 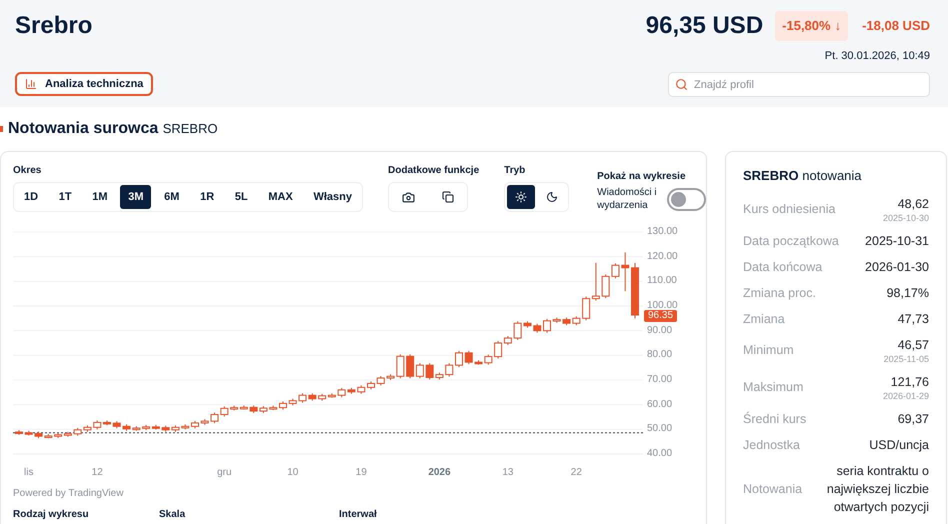 I want to click on stat-label: Zmiana, so click(x=764, y=318).